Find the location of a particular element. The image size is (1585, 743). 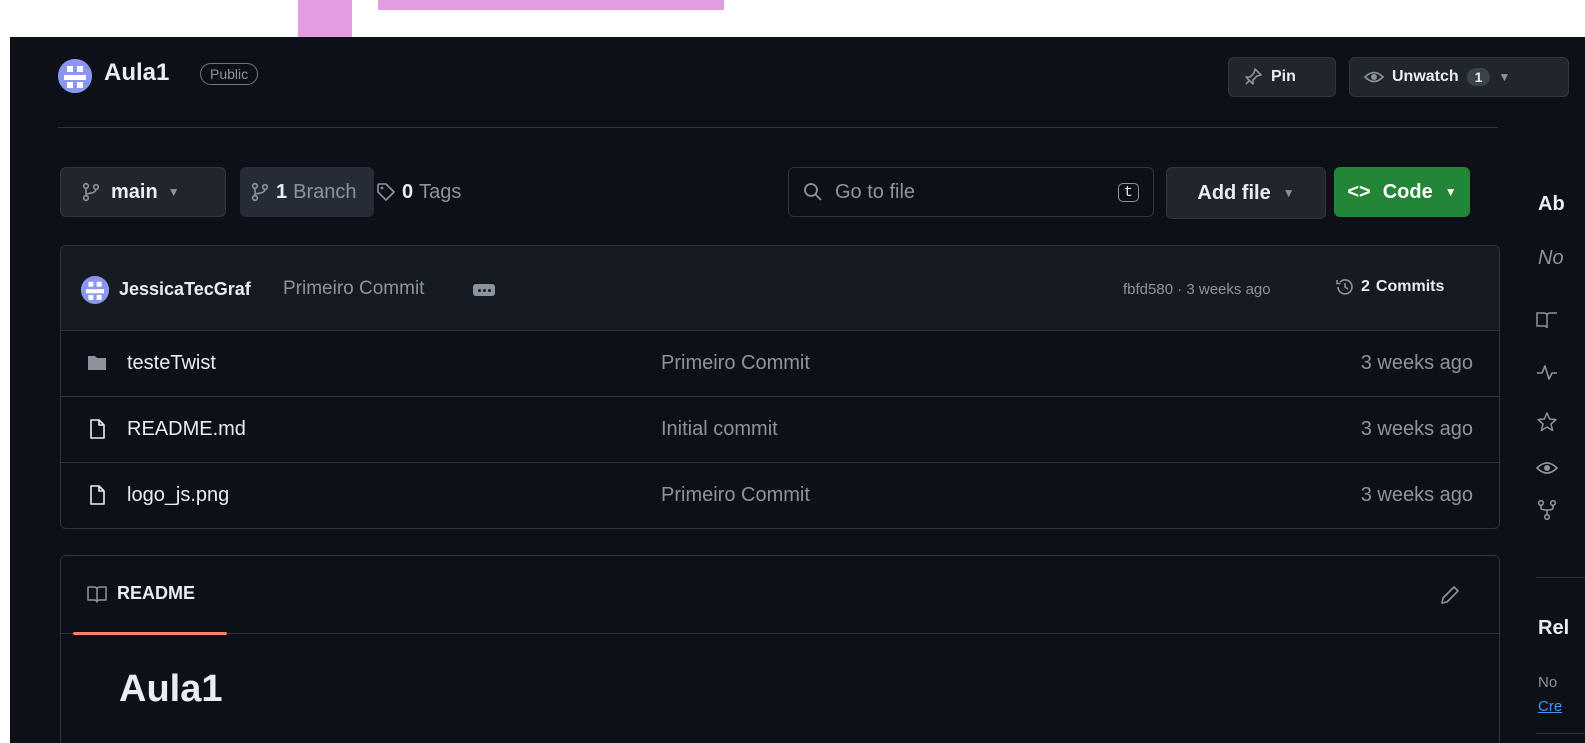

unwatch-label: Unwatch is located at coordinates (1425, 76).